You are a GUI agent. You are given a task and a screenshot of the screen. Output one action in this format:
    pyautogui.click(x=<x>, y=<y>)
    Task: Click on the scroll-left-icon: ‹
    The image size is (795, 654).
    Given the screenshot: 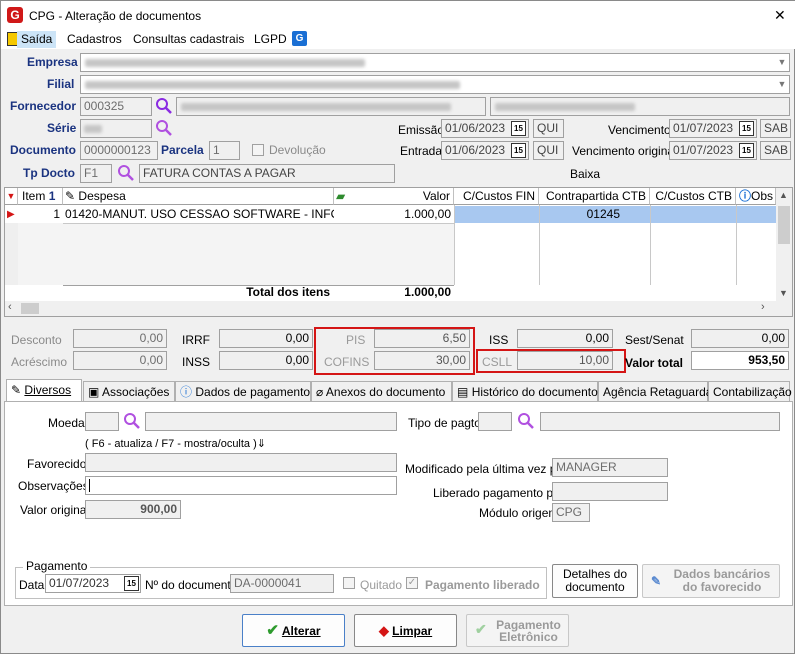 What is the action you would take?
    pyautogui.click(x=10, y=307)
    